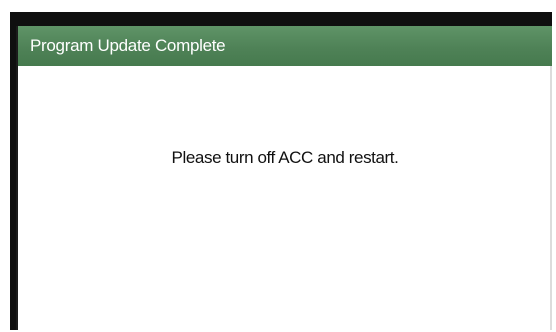  Describe the element at coordinates (128, 45) in the screenshot. I see `dialog-title: Program Update Complete` at that location.